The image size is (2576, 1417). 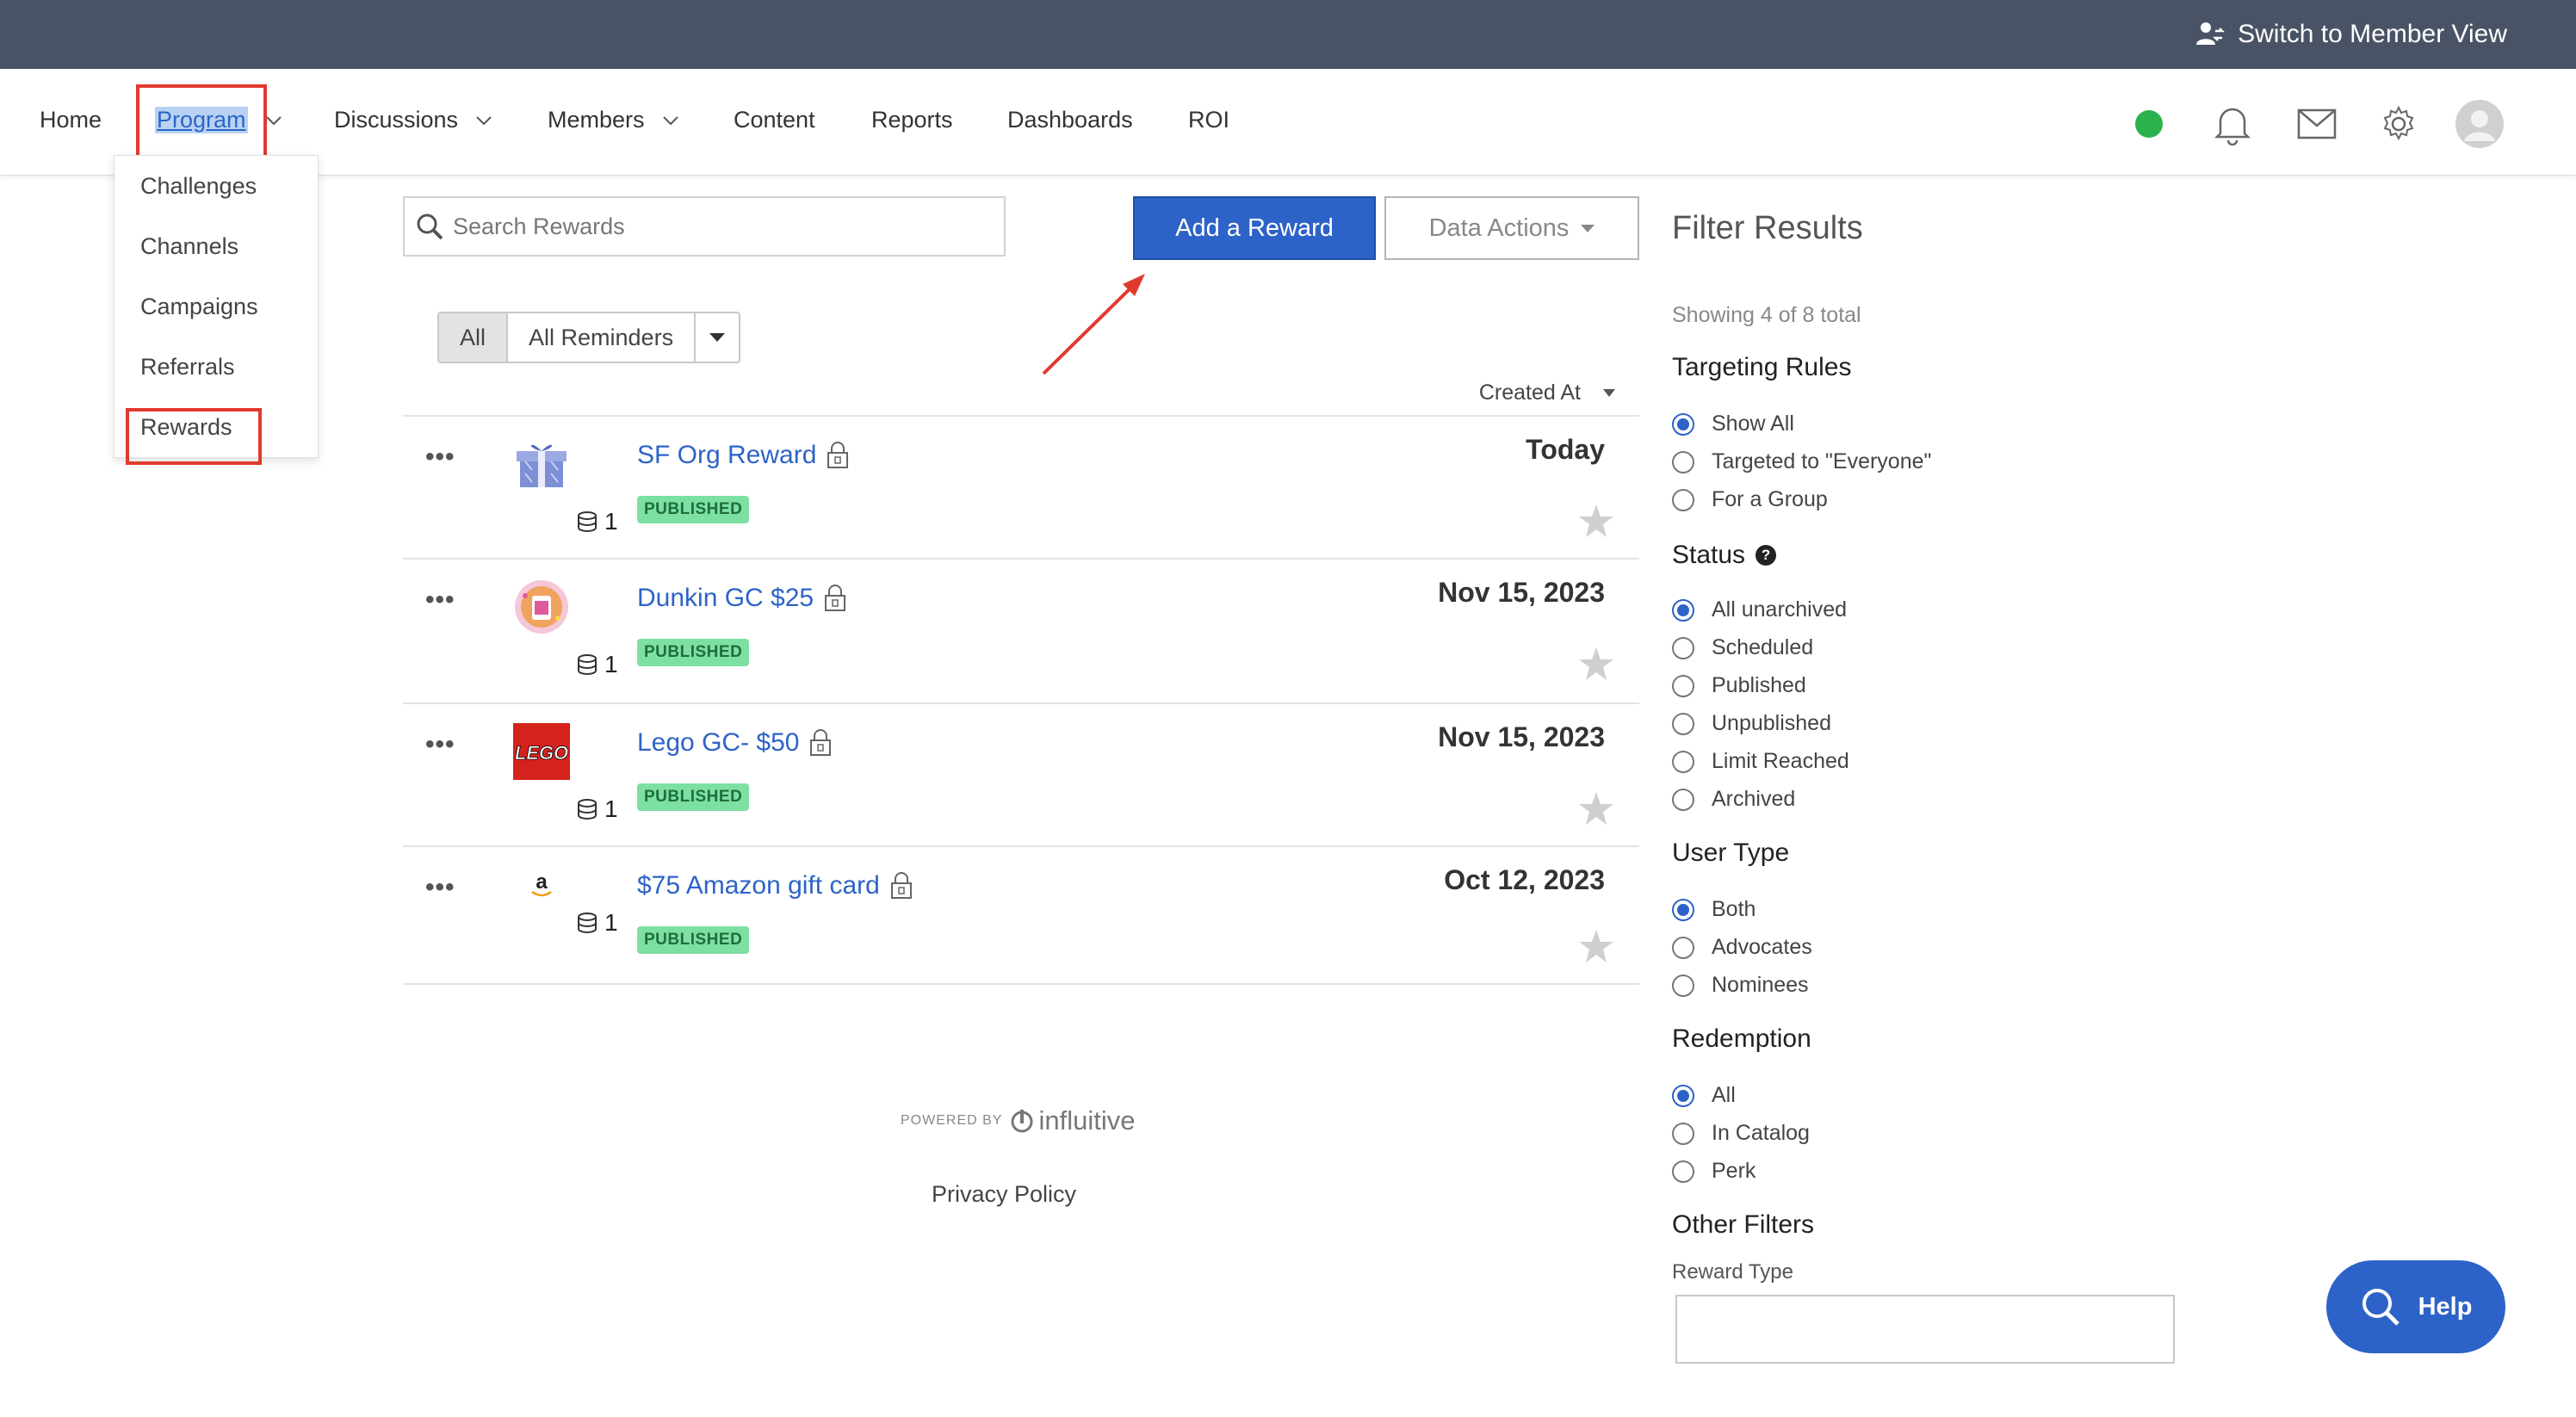 I want to click on reward-title-link: SF Org Reward, so click(x=743, y=455).